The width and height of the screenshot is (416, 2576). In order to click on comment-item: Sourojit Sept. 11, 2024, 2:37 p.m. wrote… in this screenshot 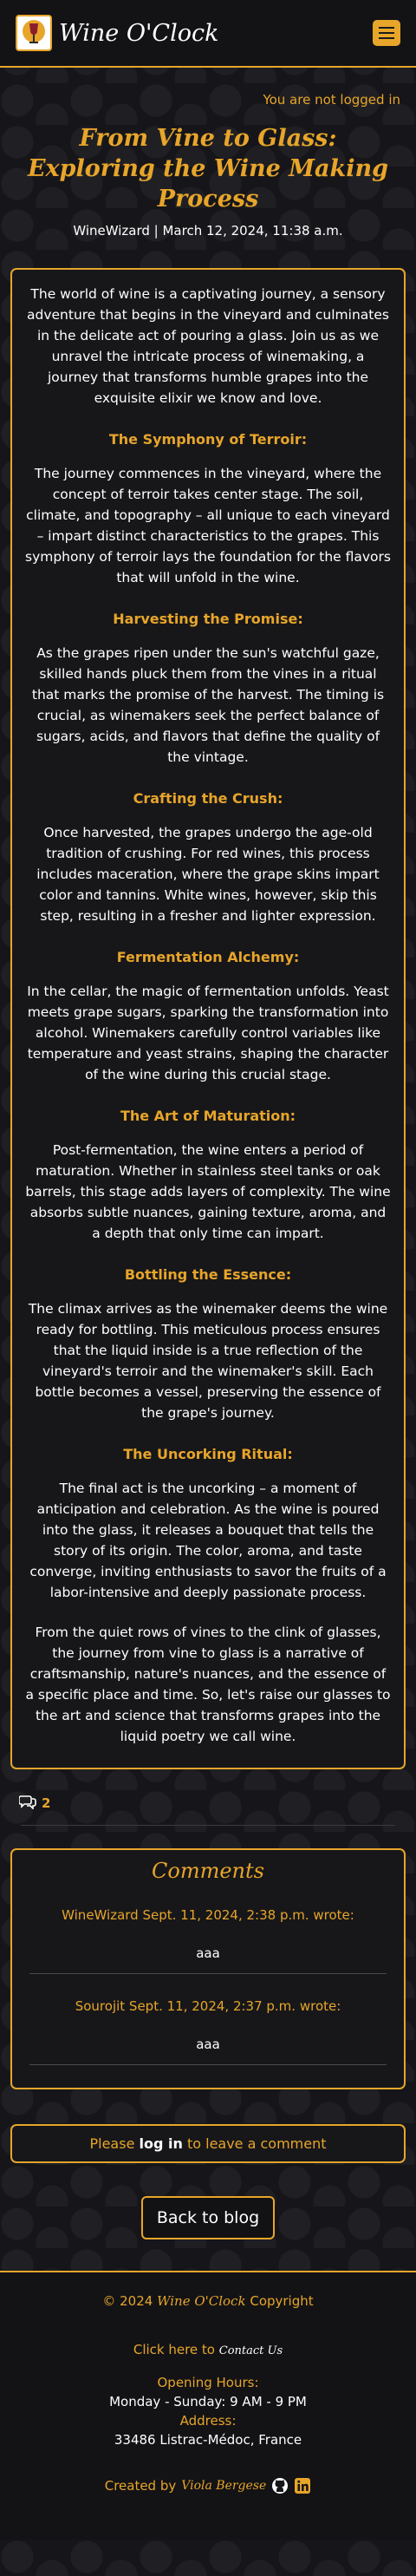, I will do `click(208, 2031)`.